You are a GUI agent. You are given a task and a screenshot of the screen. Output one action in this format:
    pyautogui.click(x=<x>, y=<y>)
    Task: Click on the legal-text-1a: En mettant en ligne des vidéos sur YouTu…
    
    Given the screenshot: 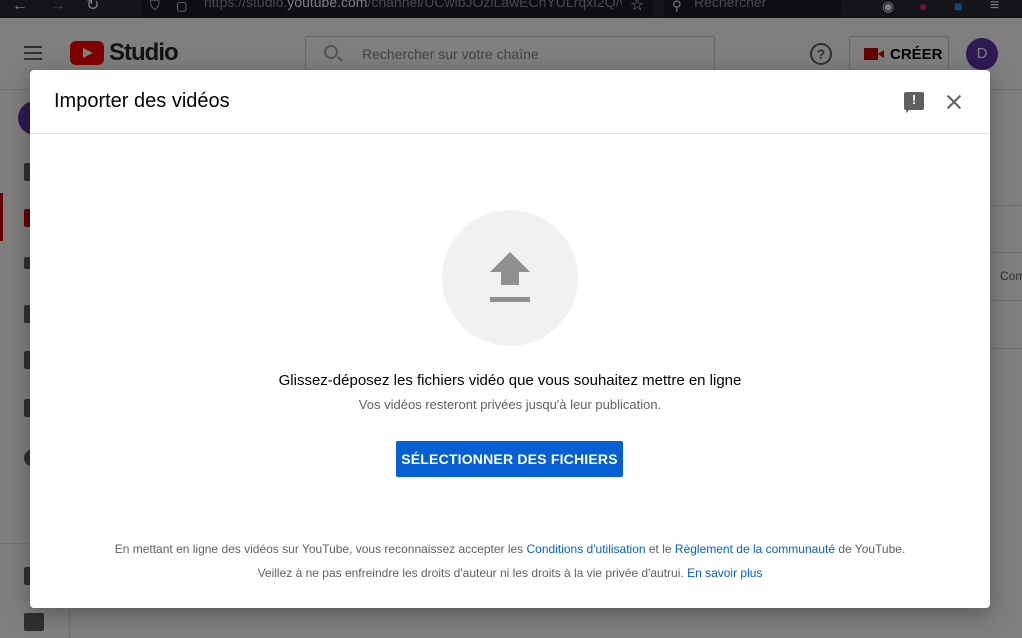 What is the action you would take?
    pyautogui.click(x=320, y=549)
    